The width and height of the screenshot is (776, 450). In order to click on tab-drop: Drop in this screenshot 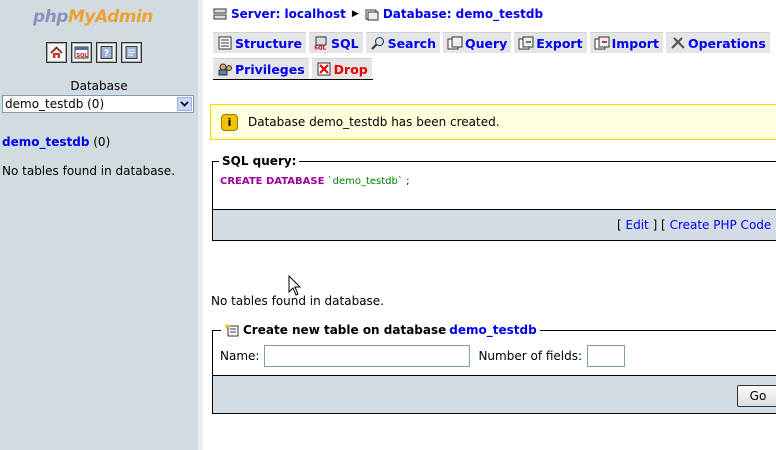, I will do `click(341, 68)`.